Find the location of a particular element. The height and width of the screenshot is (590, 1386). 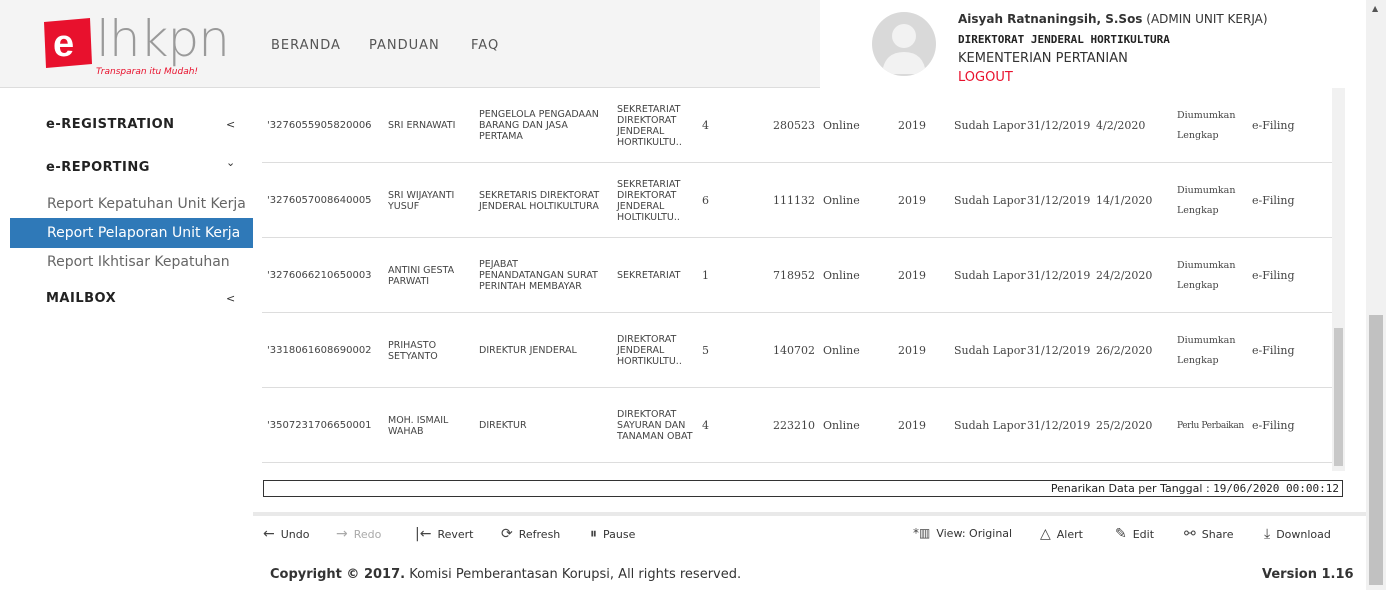

download-button: ⤓ Download is located at coordinates (1297, 534).